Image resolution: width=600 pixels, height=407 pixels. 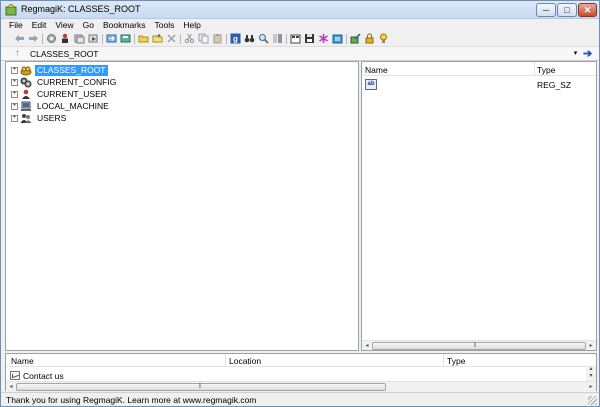 I want to click on tree-item-current-user: + CURRENT_USER, so click(x=60, y=94).